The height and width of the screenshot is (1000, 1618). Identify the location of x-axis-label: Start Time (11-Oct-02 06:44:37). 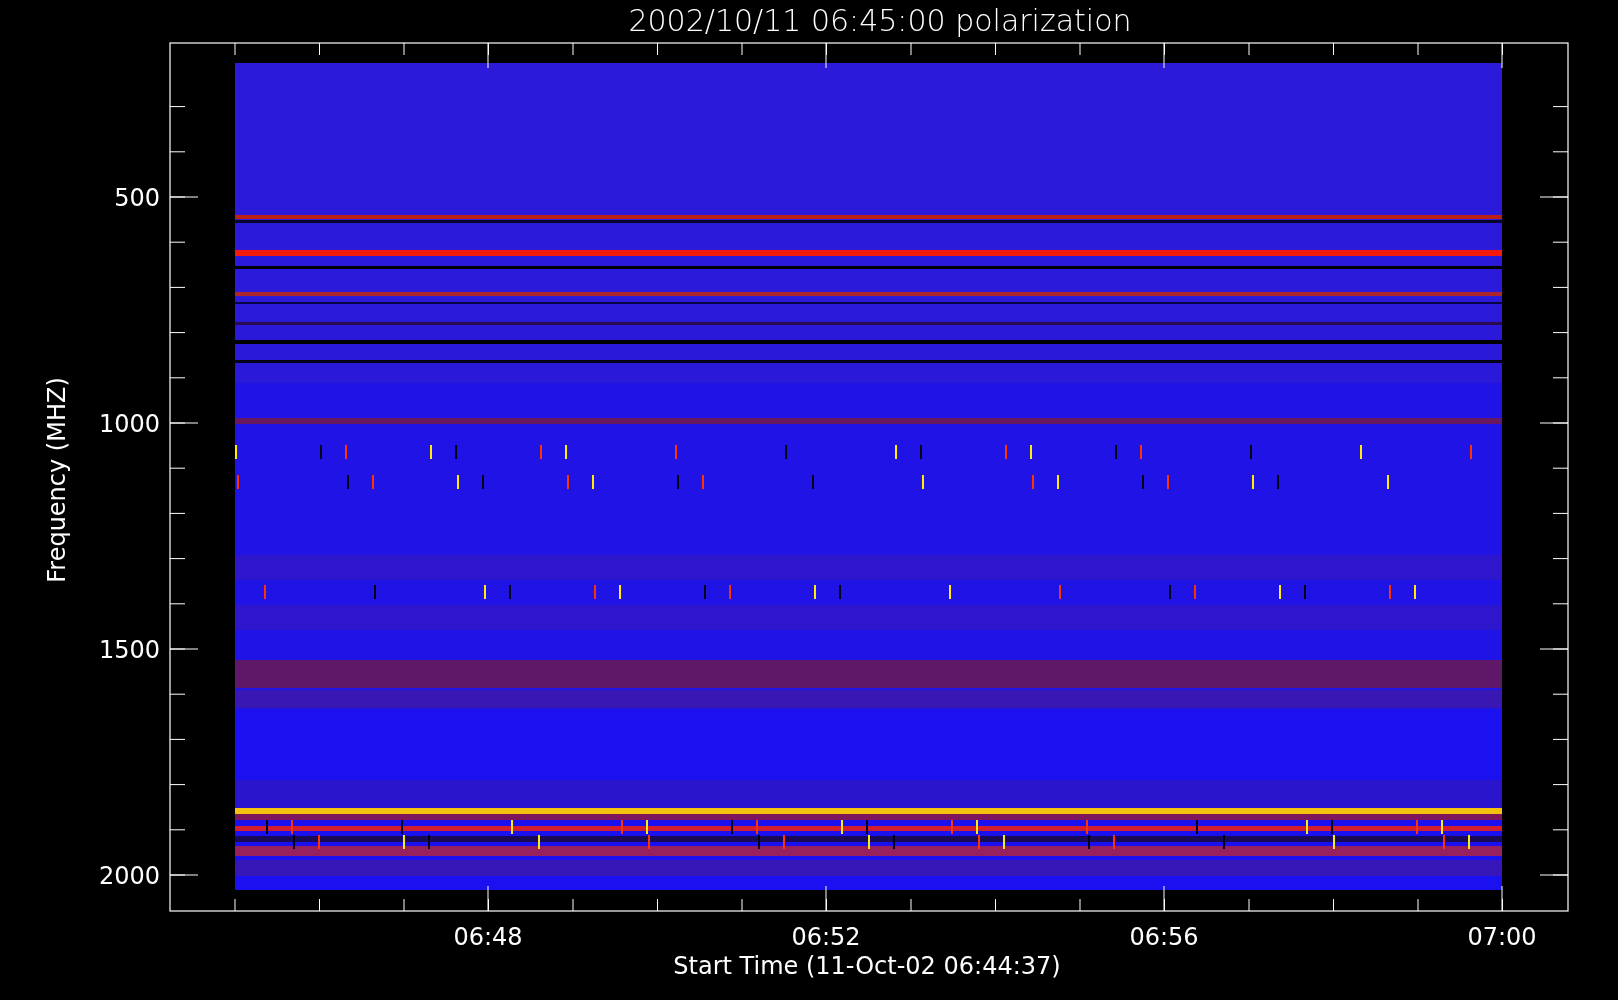
(867, 966).